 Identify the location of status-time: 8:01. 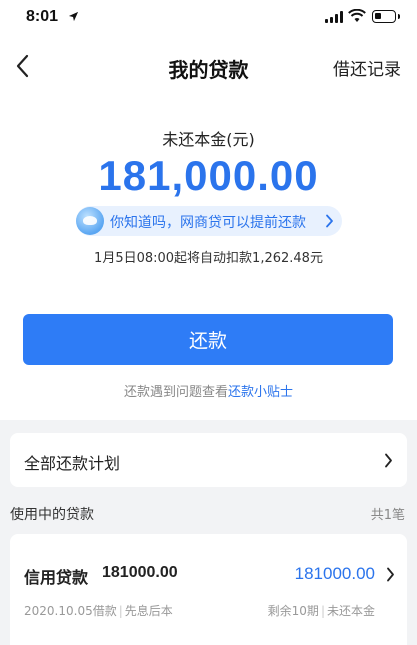
(42, 16).